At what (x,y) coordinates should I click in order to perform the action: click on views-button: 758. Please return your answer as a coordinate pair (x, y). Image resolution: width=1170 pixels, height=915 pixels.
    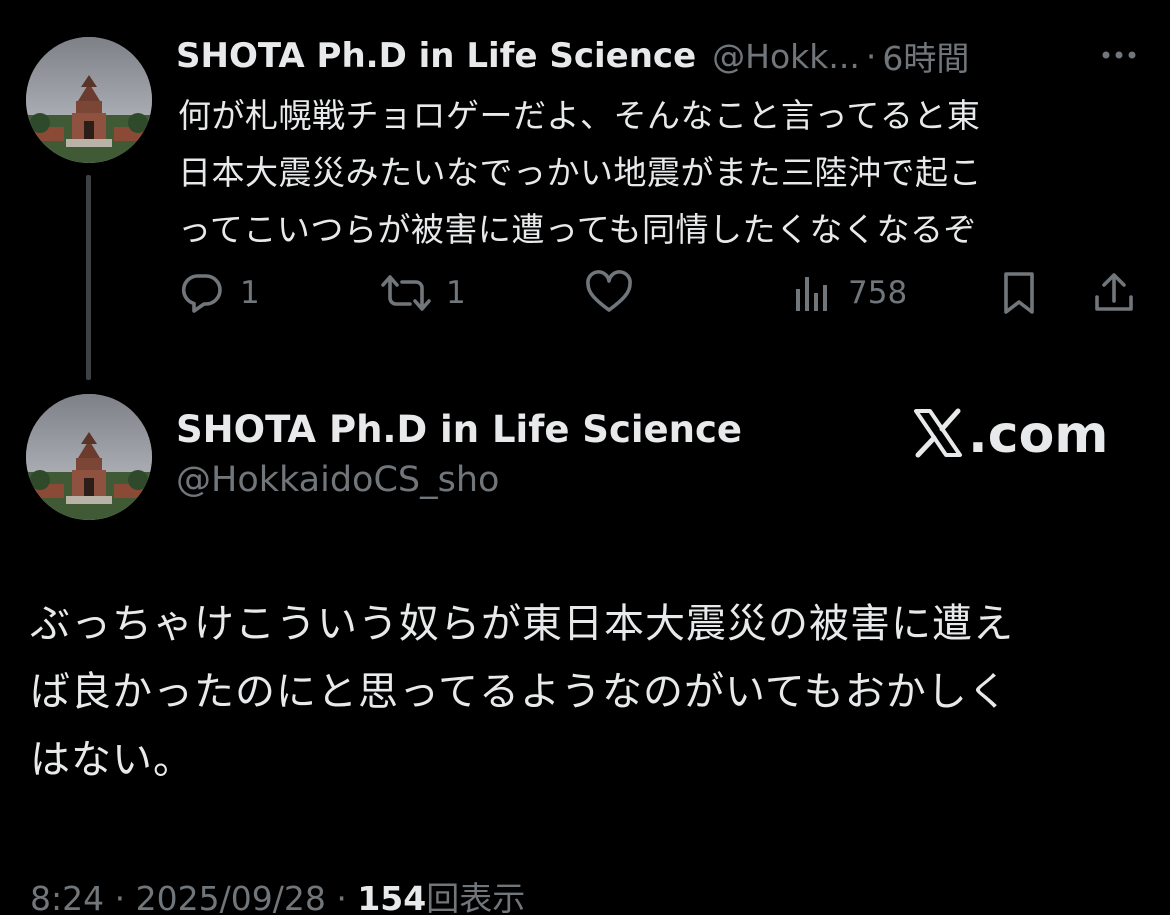
    Looking at the image, I should click on (848, 293).